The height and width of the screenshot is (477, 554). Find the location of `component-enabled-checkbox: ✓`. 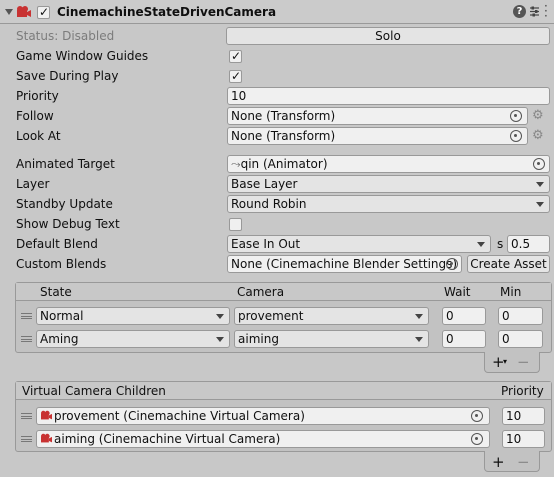

component-enabled-checkbox: ✓ is located at coordinates (43, 12).